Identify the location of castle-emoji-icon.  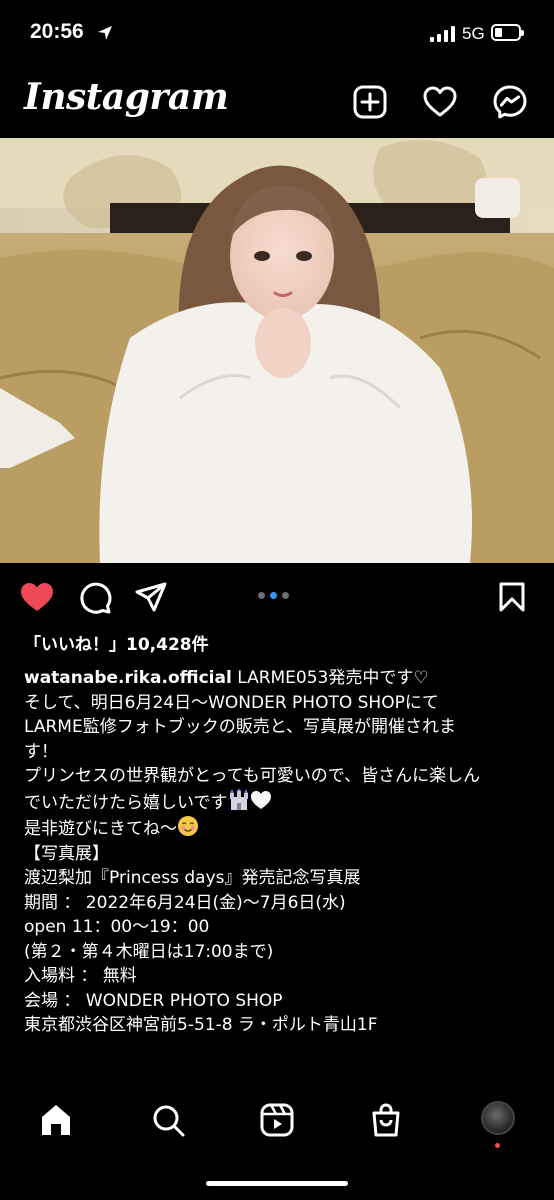
(238, 799).